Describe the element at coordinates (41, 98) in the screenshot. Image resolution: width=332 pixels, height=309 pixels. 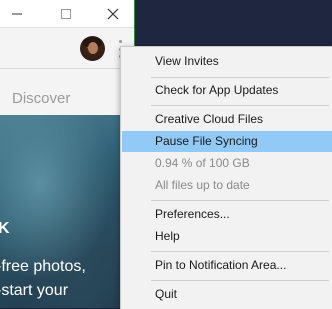
I see `nav-discover-tab: Discover` at that location.